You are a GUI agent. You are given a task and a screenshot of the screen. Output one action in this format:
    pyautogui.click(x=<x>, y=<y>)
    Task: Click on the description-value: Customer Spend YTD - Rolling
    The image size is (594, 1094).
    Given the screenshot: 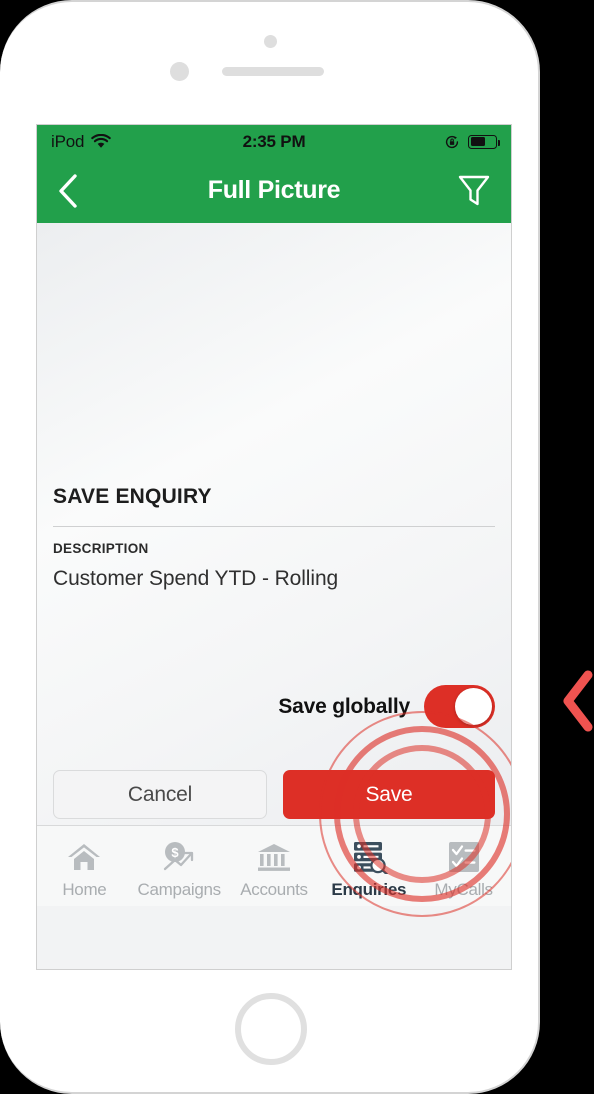 What is the action you would take?
    pyautogui.click(x=274, y=579)
    